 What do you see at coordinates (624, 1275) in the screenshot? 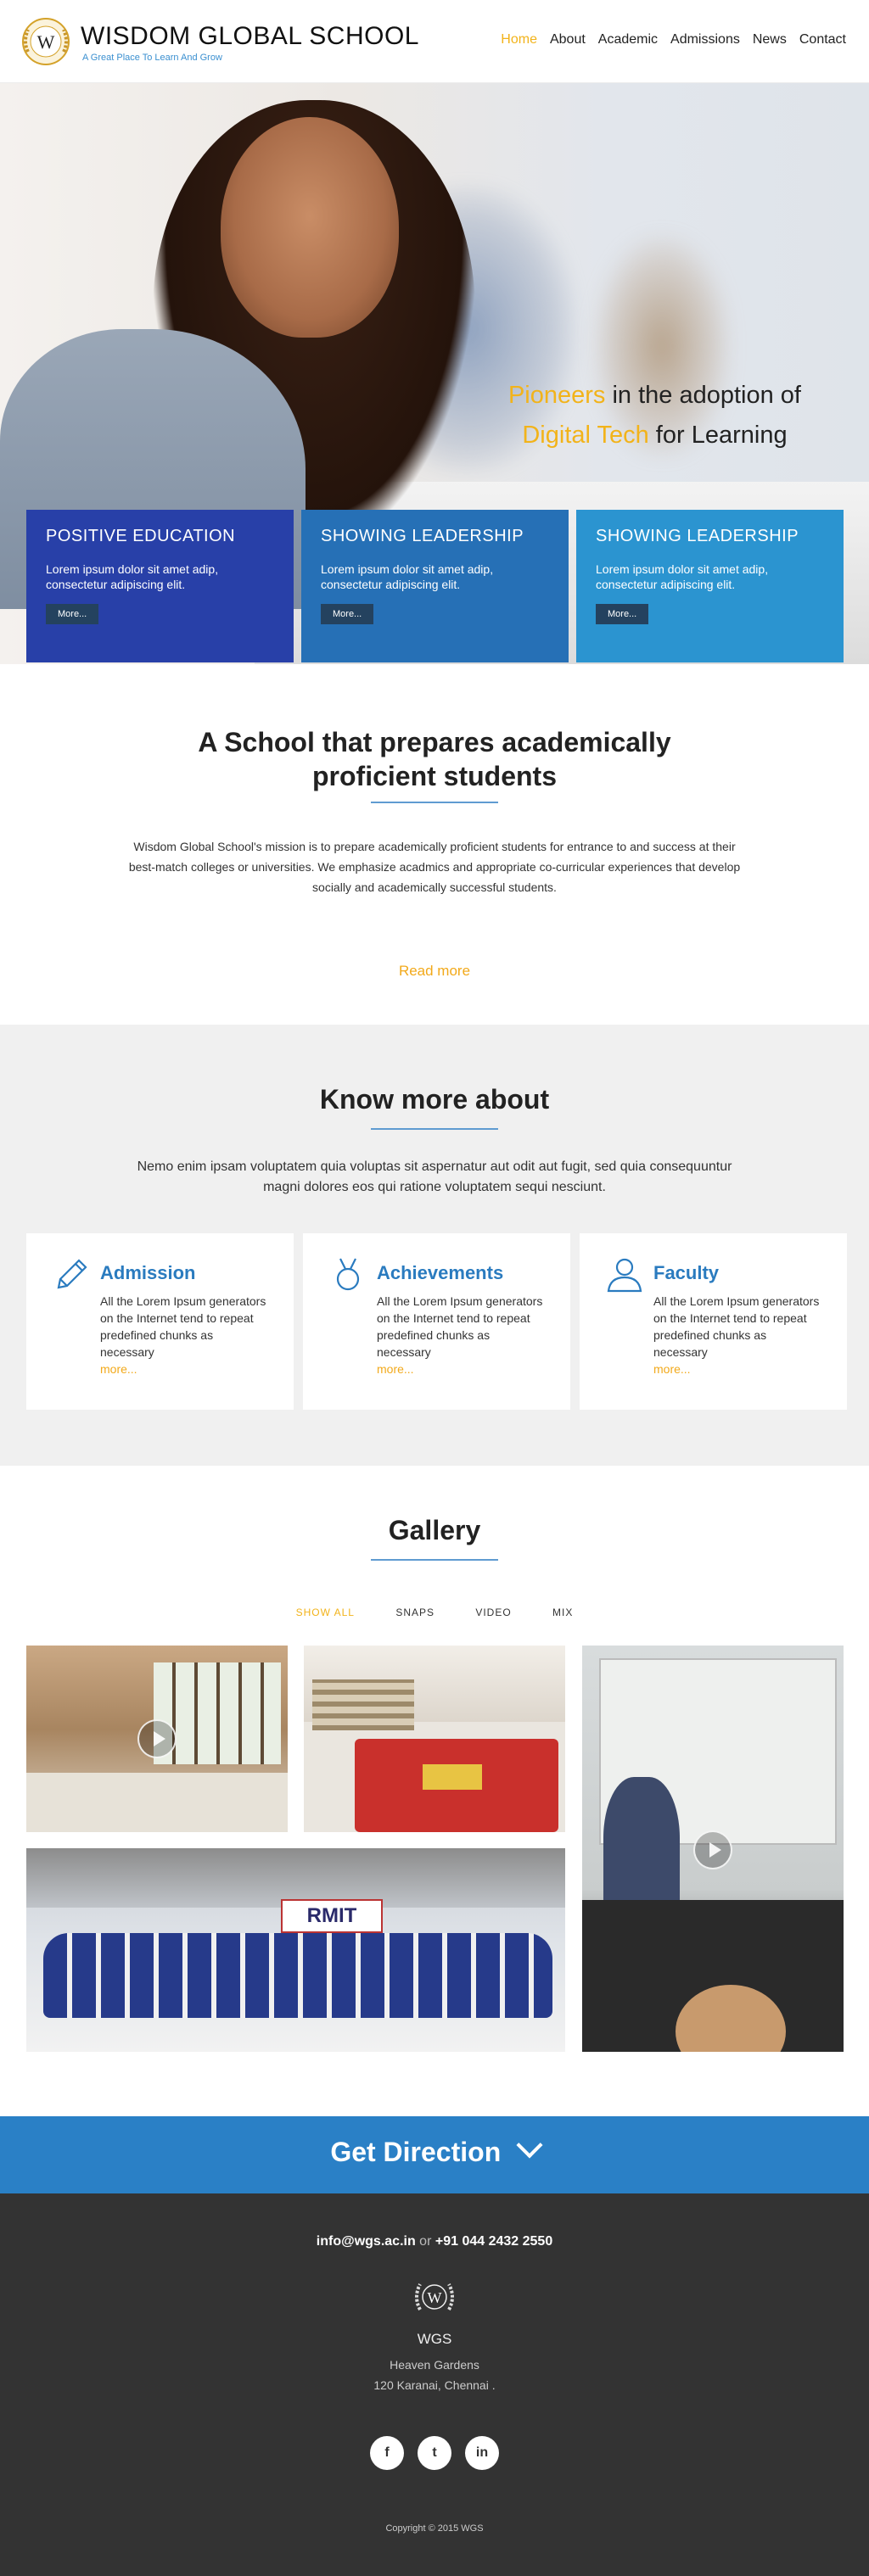
I see `user-icon` at bounding box center [624, 1275].